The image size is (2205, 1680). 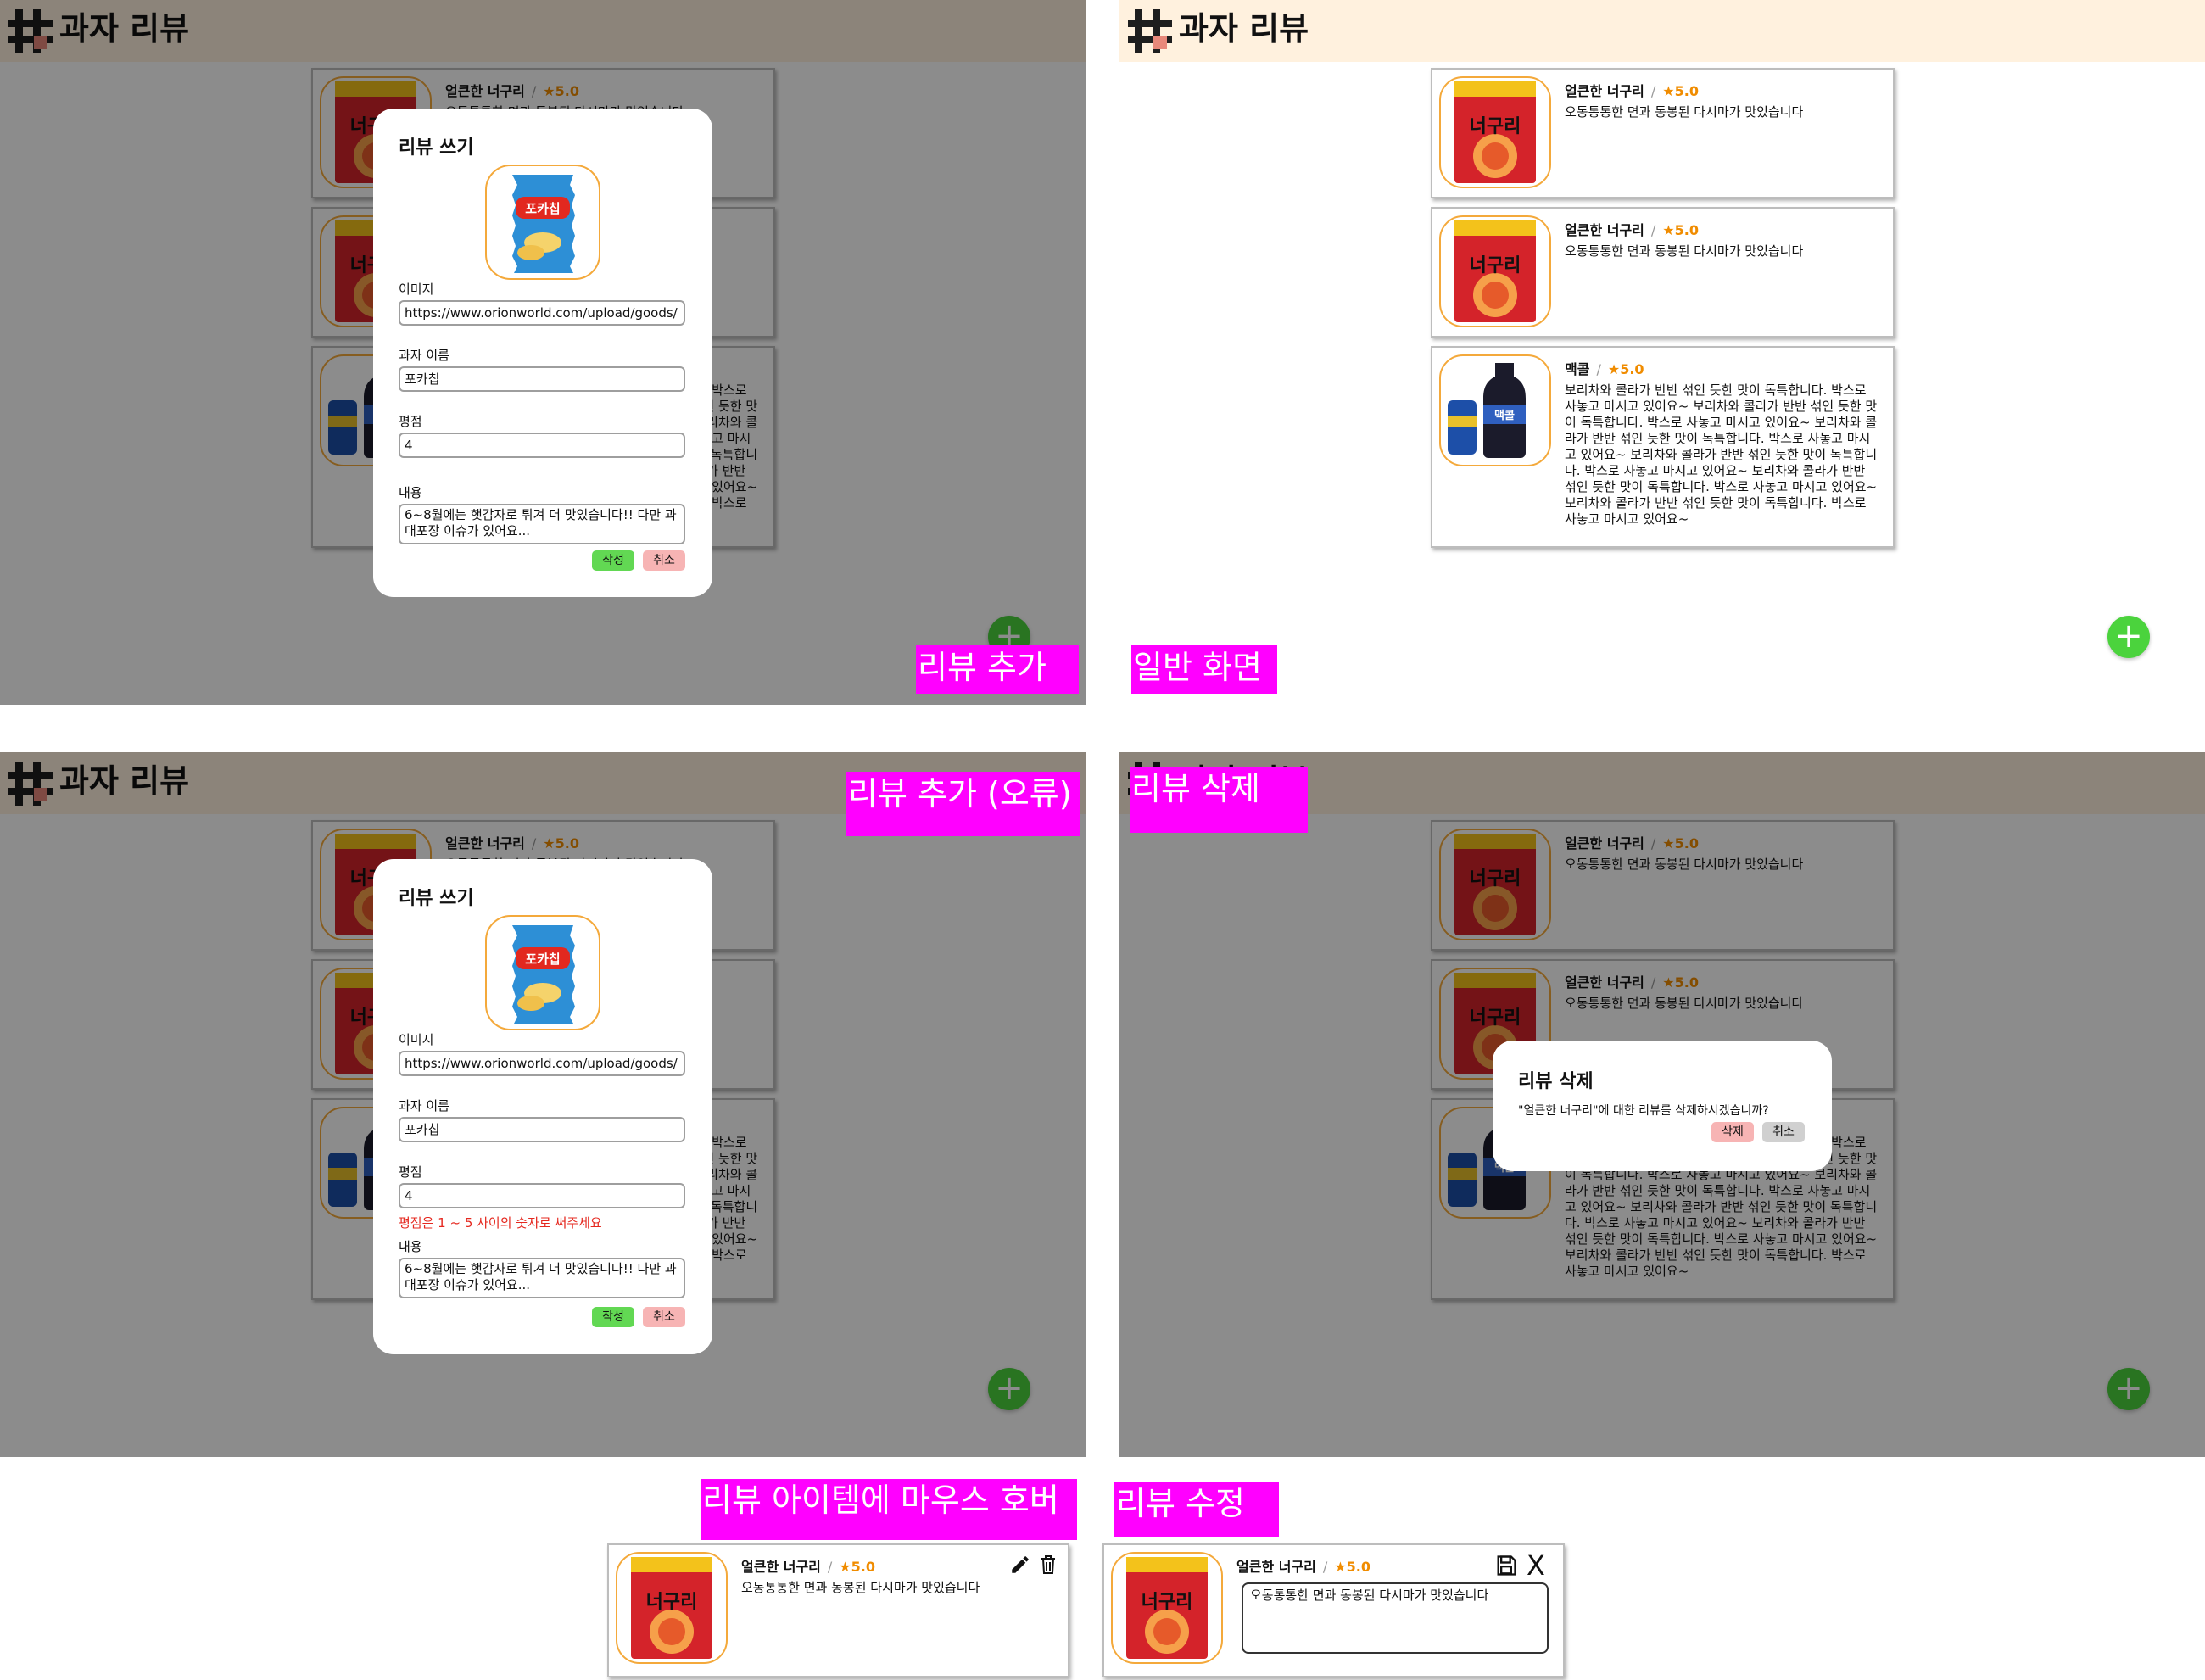 I want to click on logo-icon, so click(x=1150, y=31).